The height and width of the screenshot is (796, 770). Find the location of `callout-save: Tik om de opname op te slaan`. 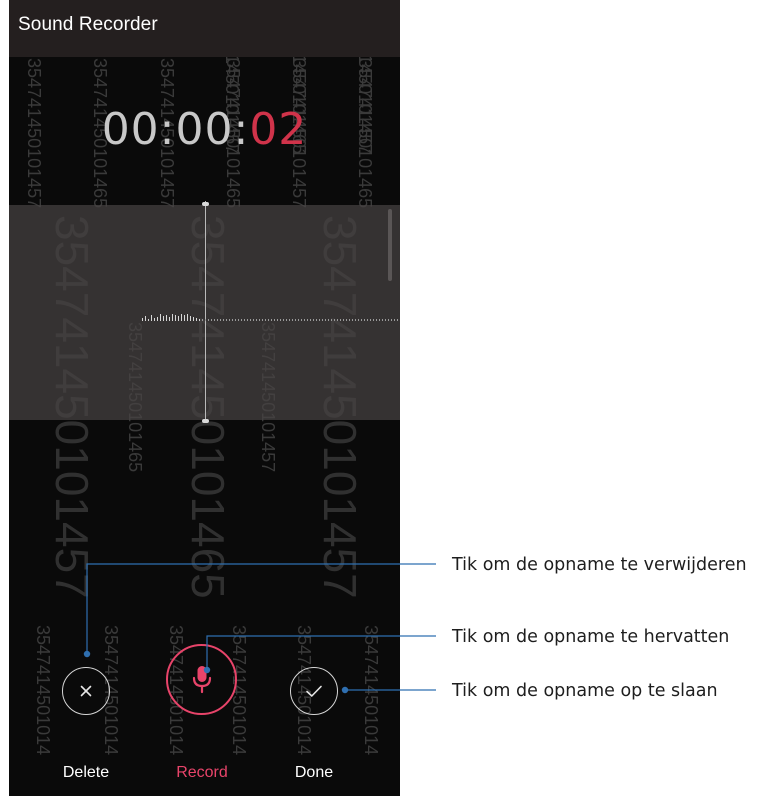

callout-save: Tik om de opname op te slaan is located at coordinates (585, 691).